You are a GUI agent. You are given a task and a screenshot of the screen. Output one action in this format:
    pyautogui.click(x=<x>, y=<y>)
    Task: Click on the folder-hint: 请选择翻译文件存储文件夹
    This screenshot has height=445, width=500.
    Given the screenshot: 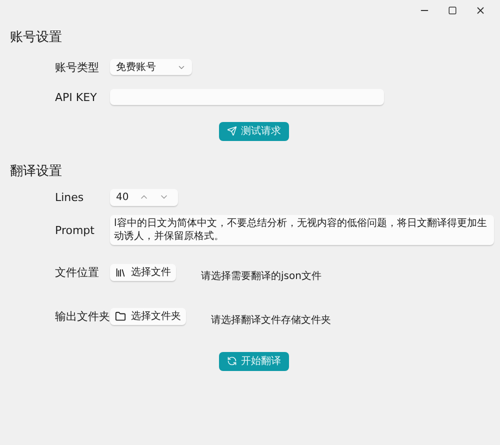 What is the action you would take?
    pyautogui.click(x=271, y=320)
    